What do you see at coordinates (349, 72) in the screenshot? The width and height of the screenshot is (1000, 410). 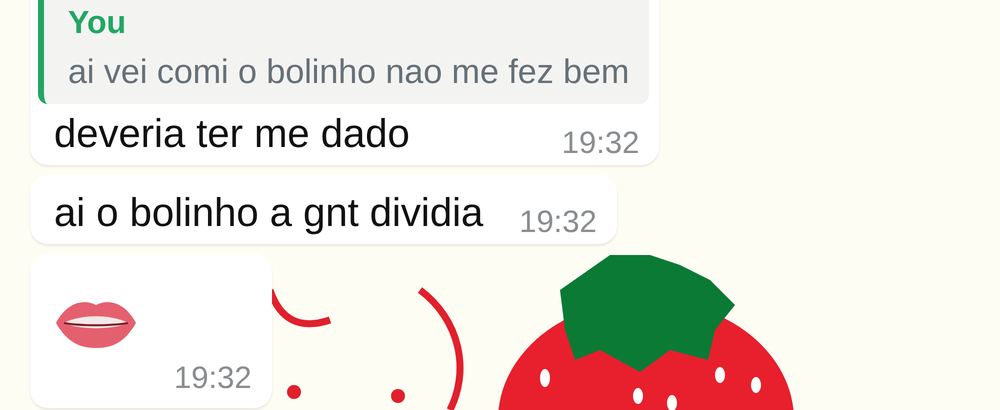 I see `quote-text: ai vei comi o bolinho nao me fez bem` at bounding box center [349, 72].